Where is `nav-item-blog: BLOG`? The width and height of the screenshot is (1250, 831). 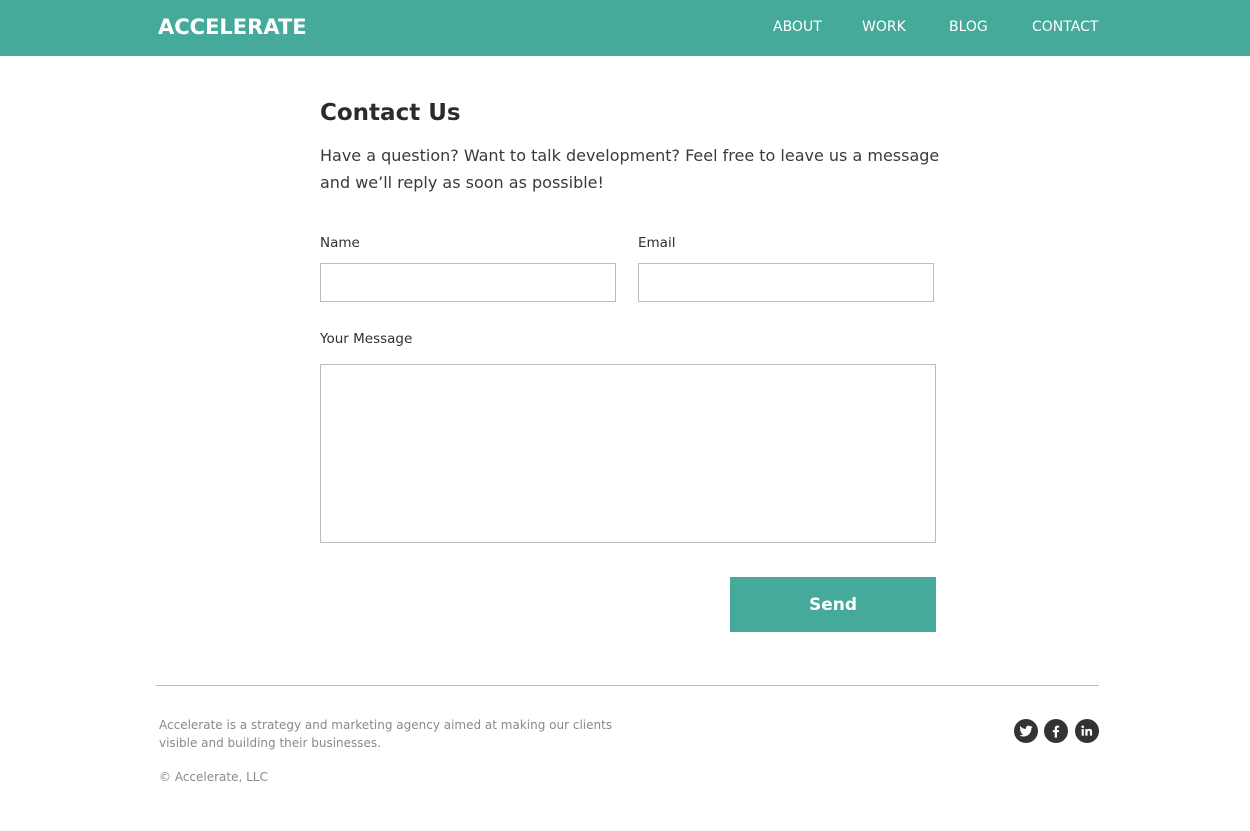 nav-item-blog: BLOG is located at coordinates (968, 27).